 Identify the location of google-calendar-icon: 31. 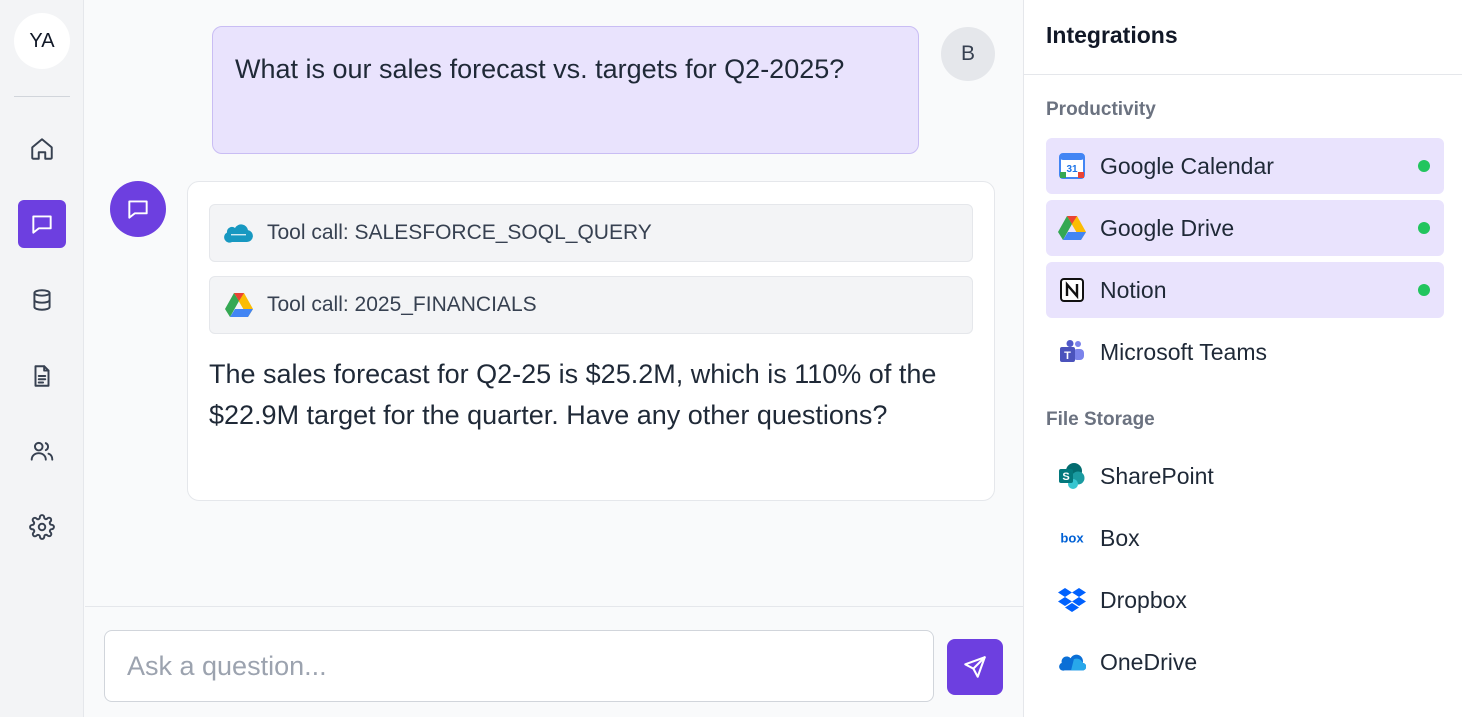
(1072, 166).